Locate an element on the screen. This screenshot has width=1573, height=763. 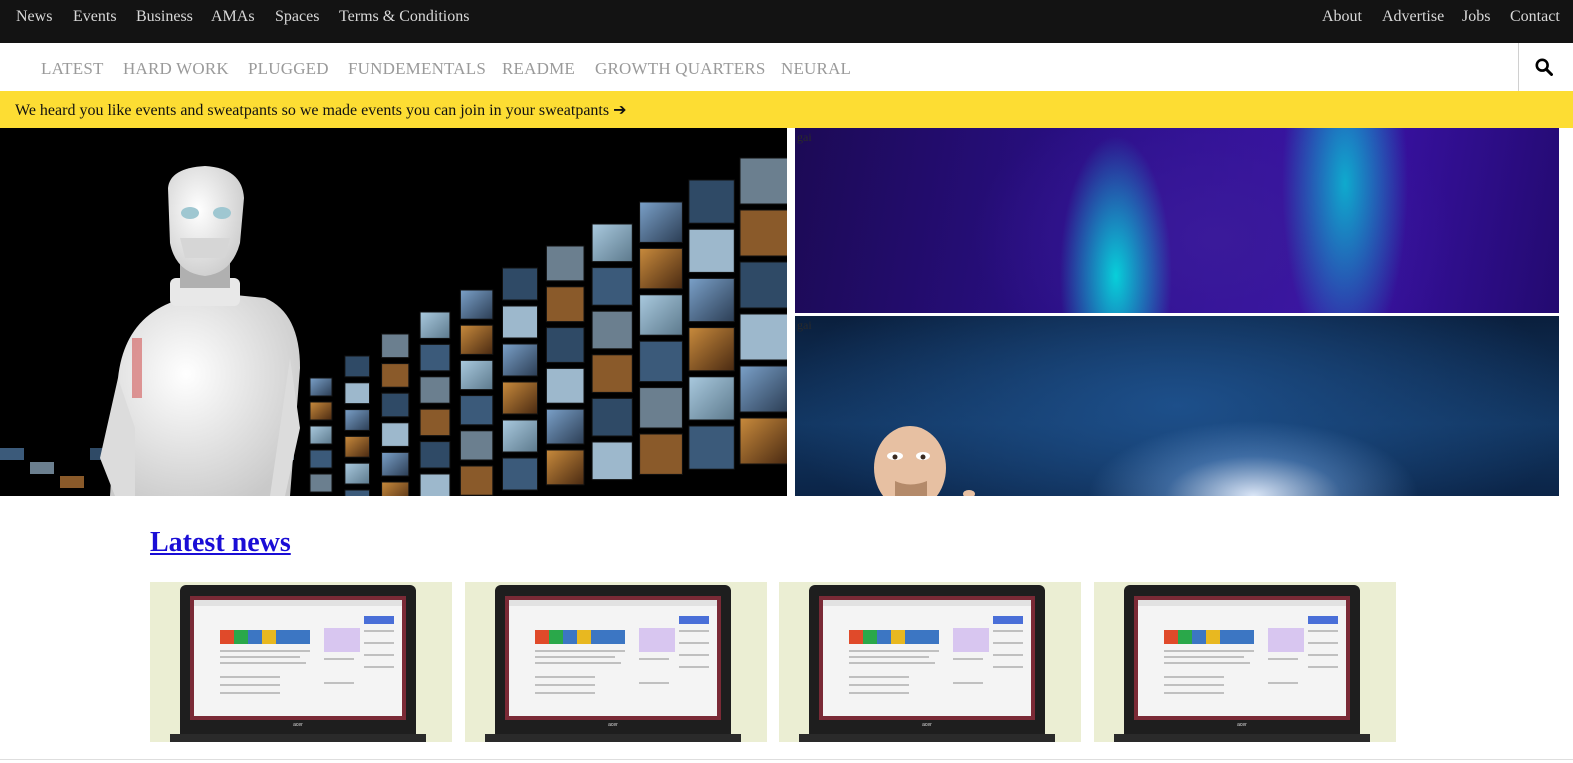
category-plugged: PLUGGED is located at coordinates (288, 69).